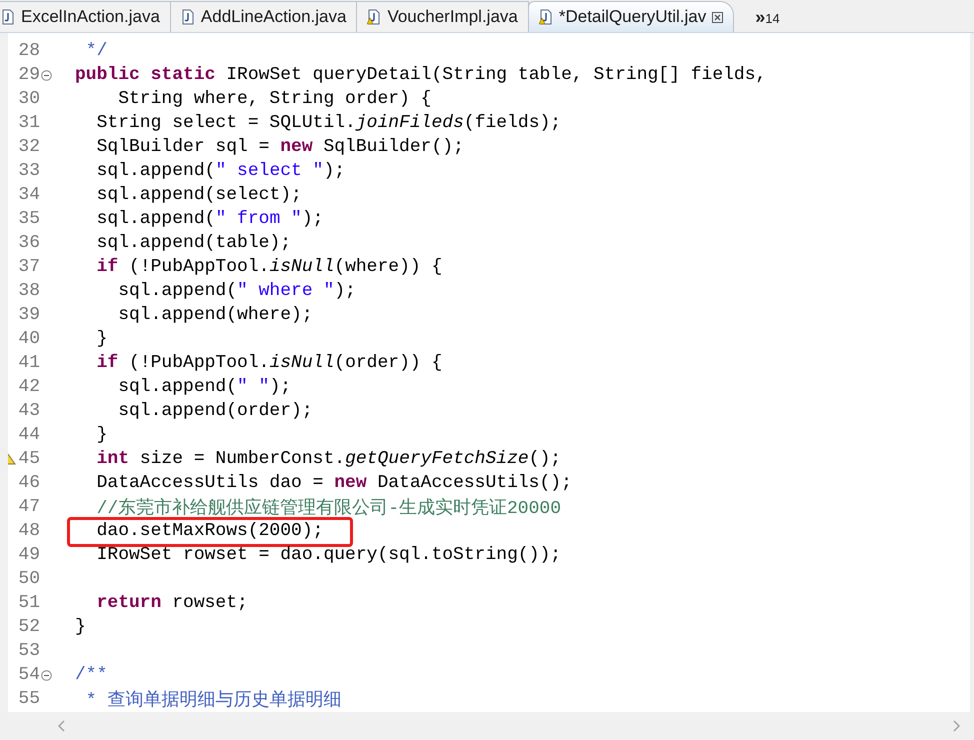  I want to click on line-number: 43, so click(28, 411).